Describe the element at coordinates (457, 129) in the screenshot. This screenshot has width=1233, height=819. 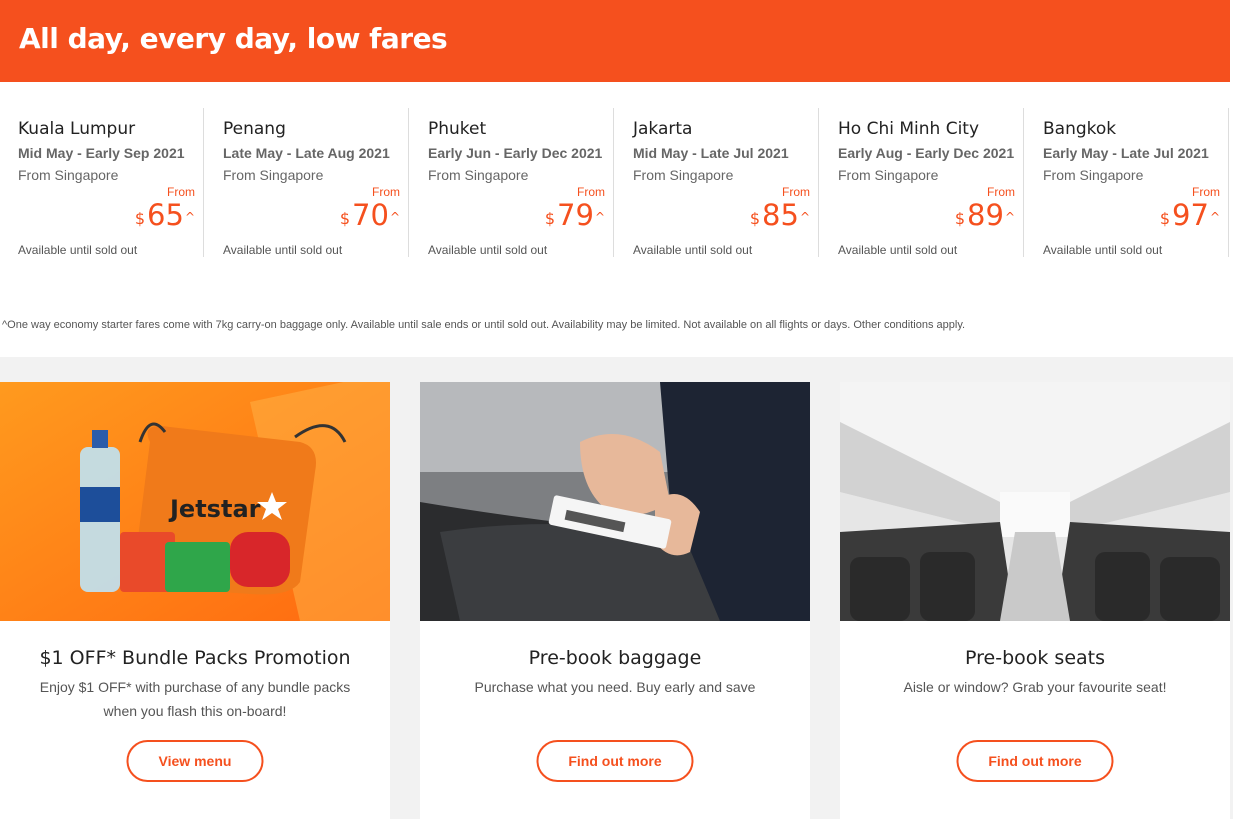
I see `fare-city: Phuket` at that location.